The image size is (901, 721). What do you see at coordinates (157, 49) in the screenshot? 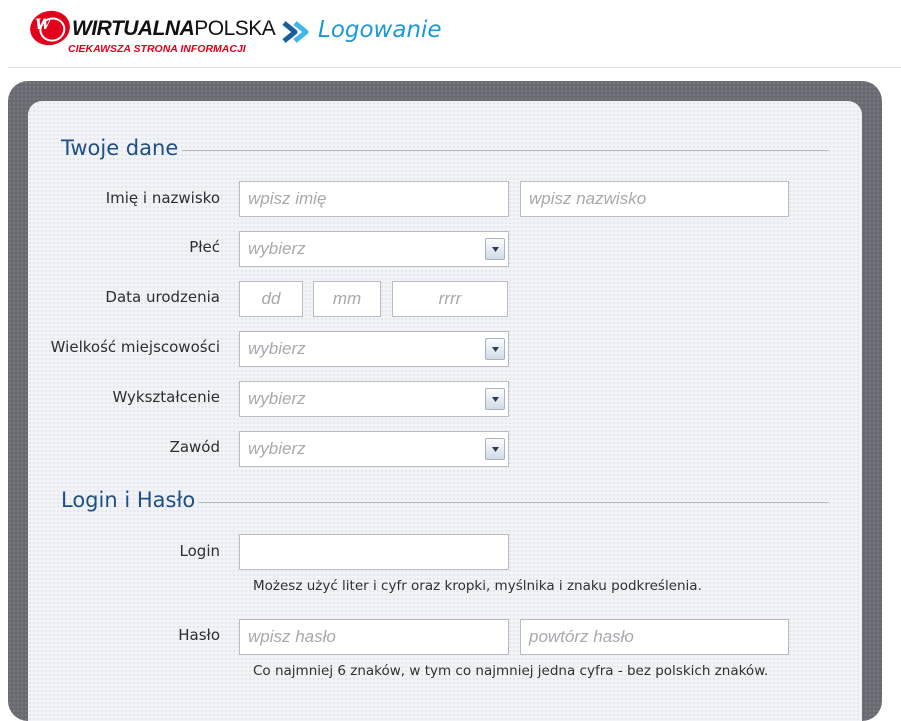
I see `logo-tagline: CIEKAWSZA STRONA INFORMACJI` at bounding box center [157, 49].